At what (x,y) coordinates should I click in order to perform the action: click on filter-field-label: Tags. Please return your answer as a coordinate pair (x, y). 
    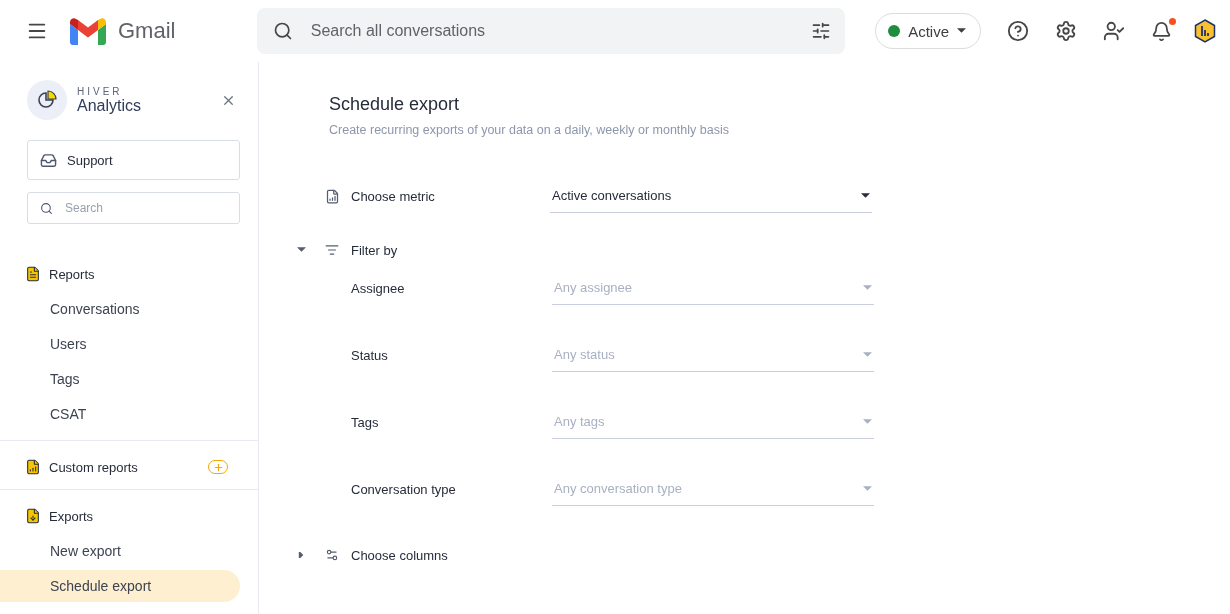
    Looking at the image, I should click on (365, 422).